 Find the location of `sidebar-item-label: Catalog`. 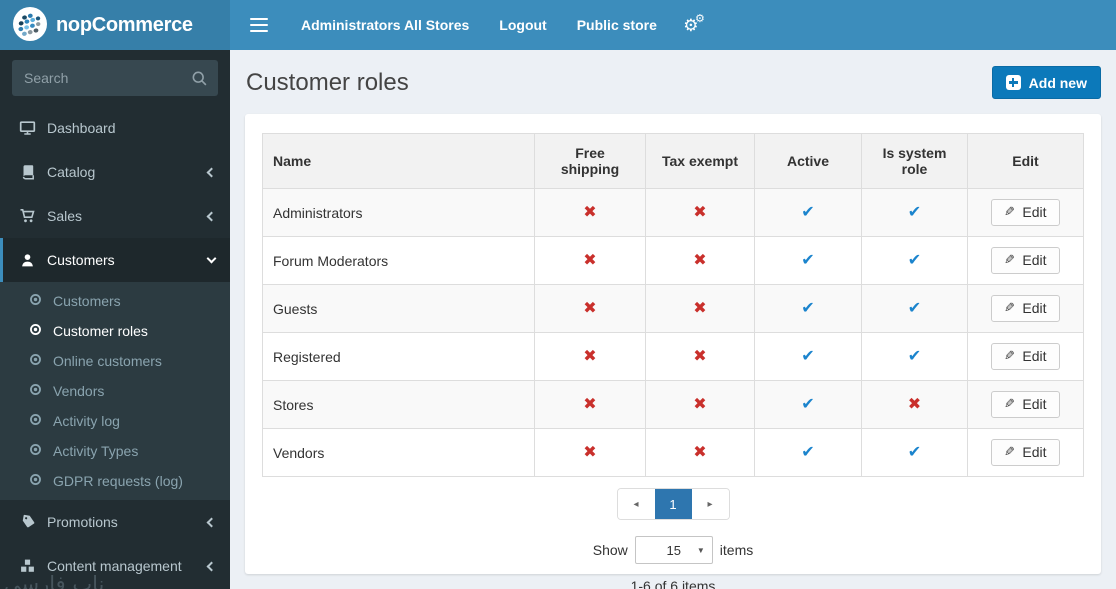

sidebar-item-label: Catalog is located at coordinates (71, 172).